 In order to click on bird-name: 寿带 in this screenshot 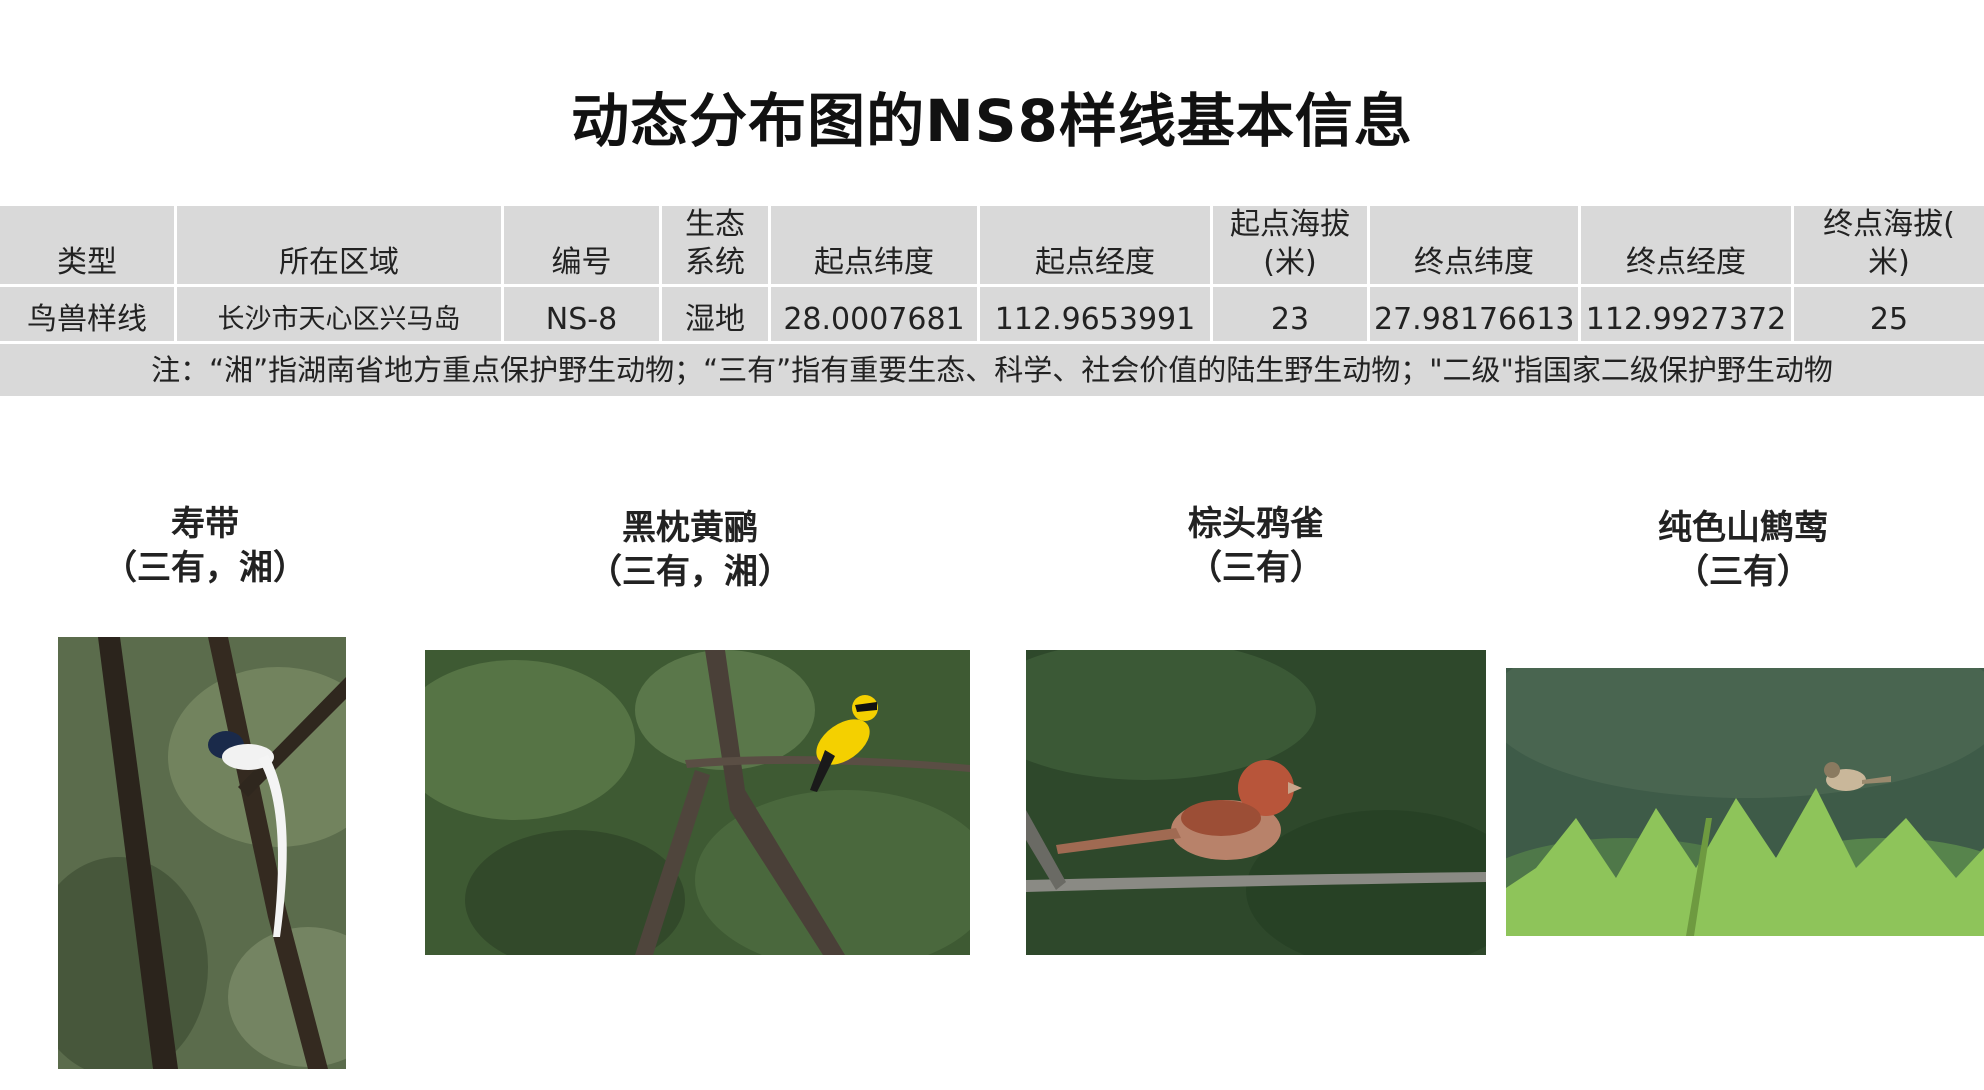, I will do `click(205, 524)`.